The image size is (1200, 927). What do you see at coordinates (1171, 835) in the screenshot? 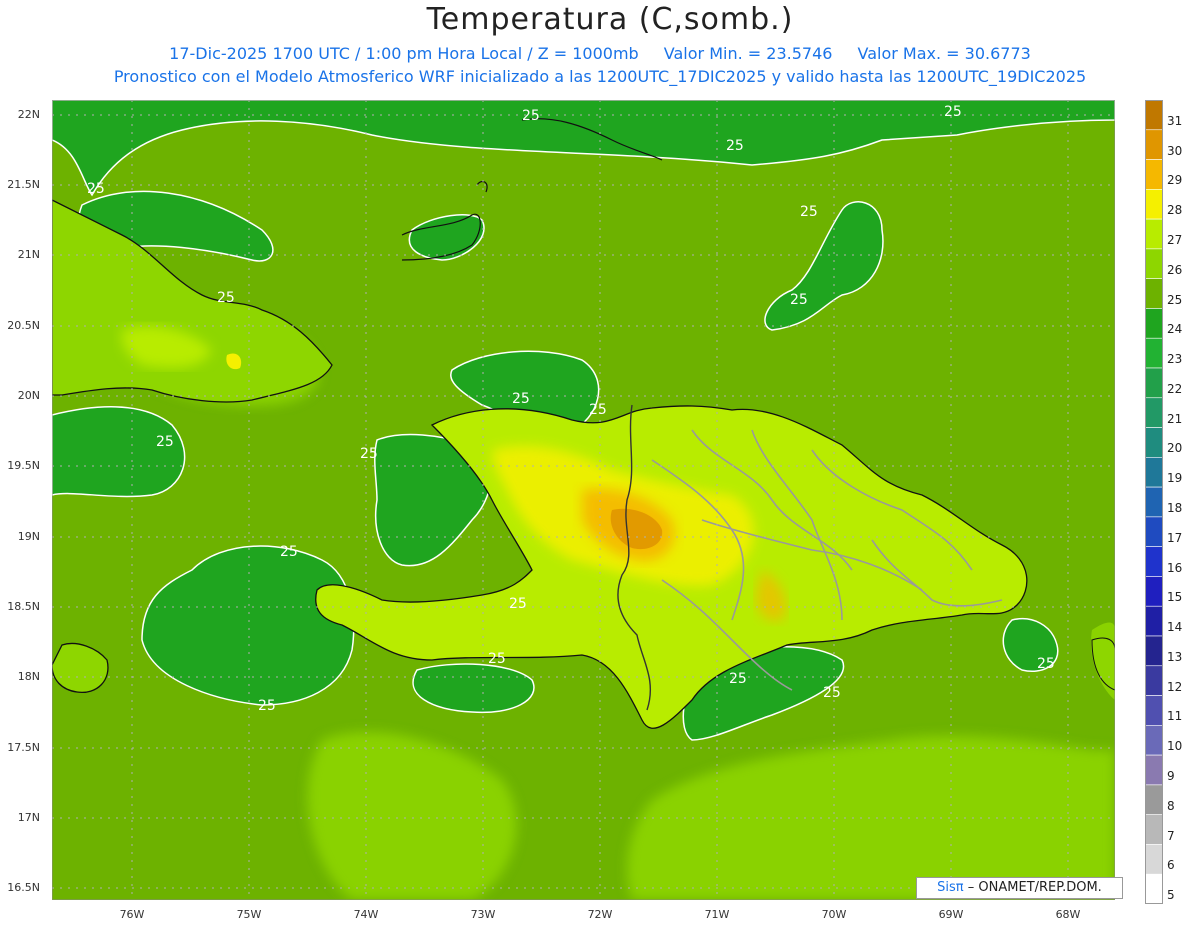
I see `legend-level-label: 7` at bounding box center [1171, 835].